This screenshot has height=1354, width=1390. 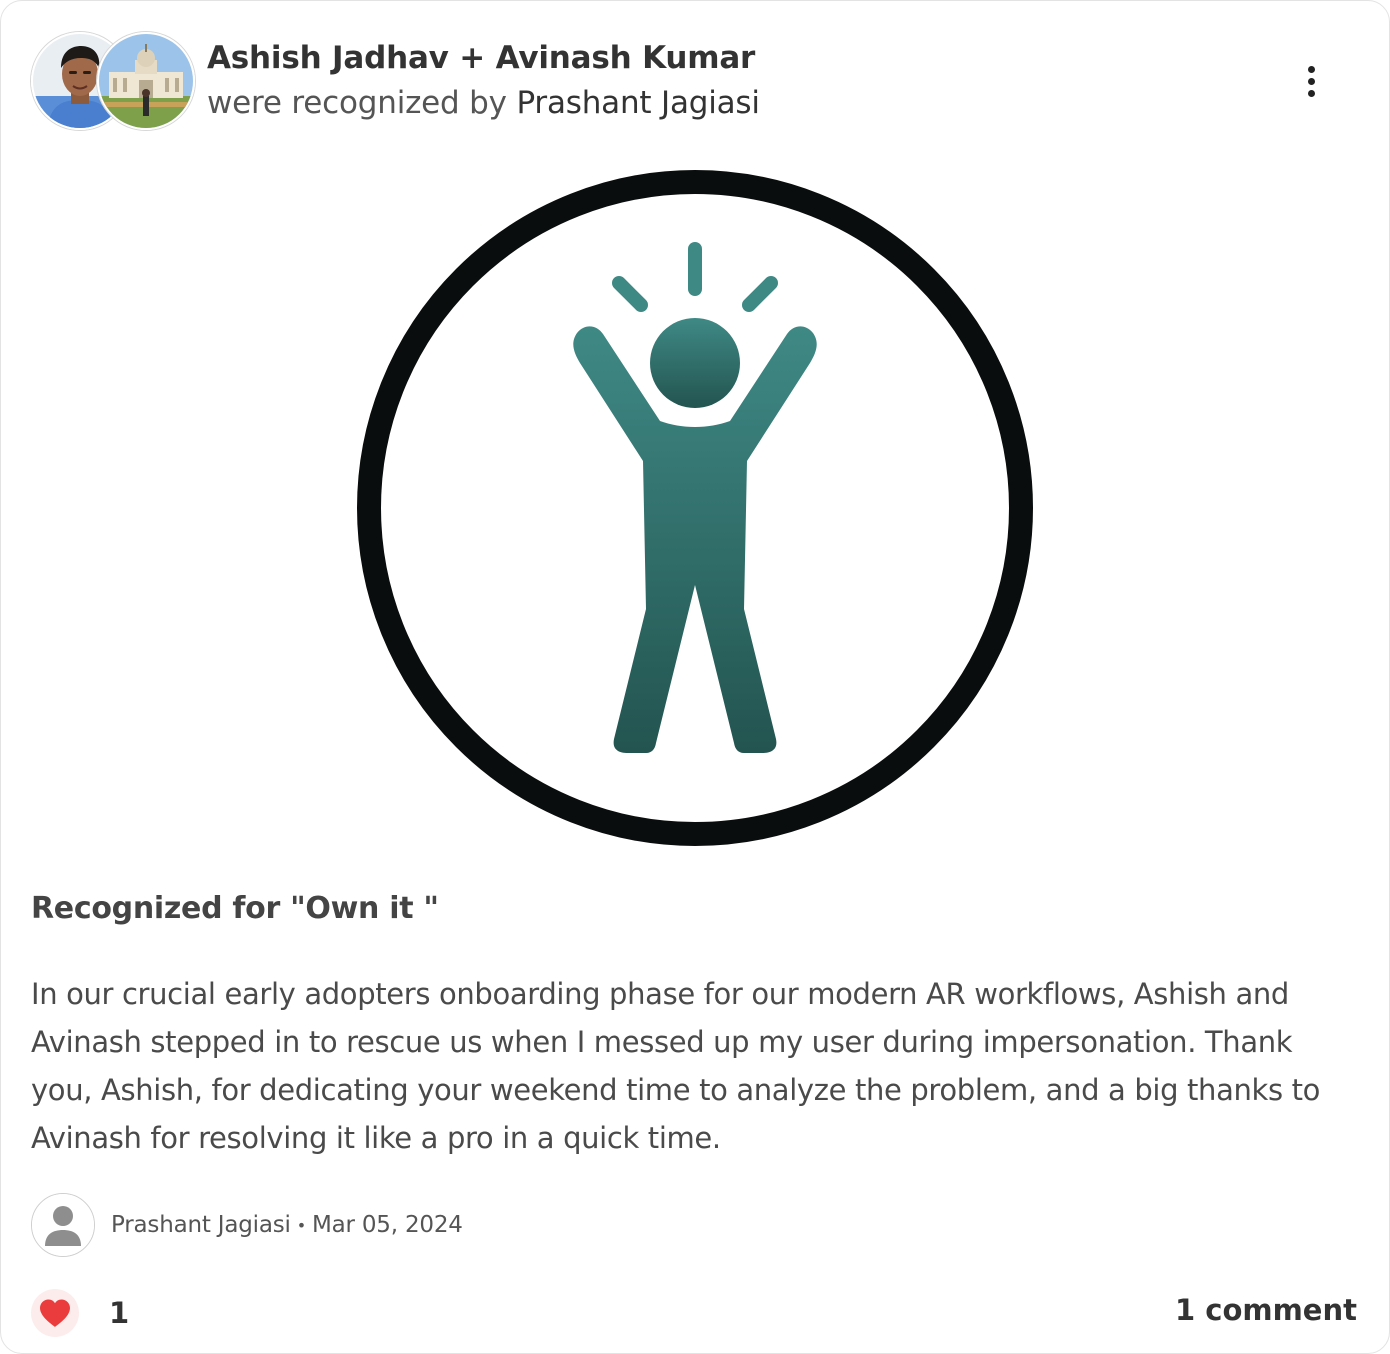 I want to click on recognition-subtitle: were recognized by Prashant Jagiasi, so click(x=483, y=103).